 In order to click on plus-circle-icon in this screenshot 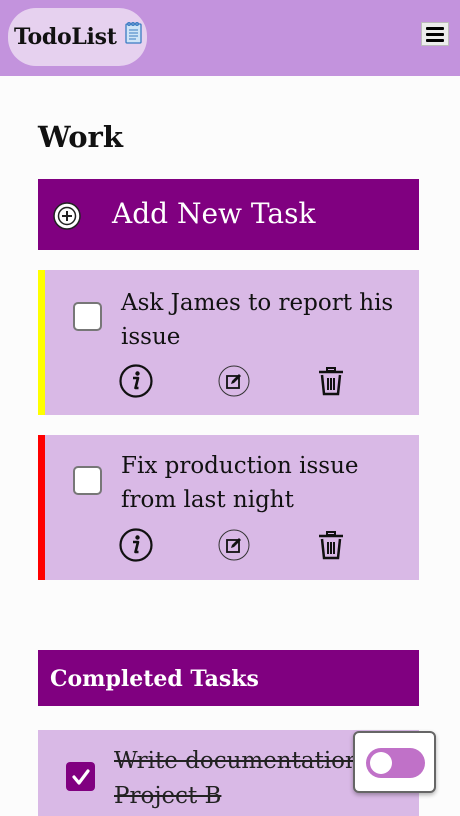, I will do `click(67, 216)`.